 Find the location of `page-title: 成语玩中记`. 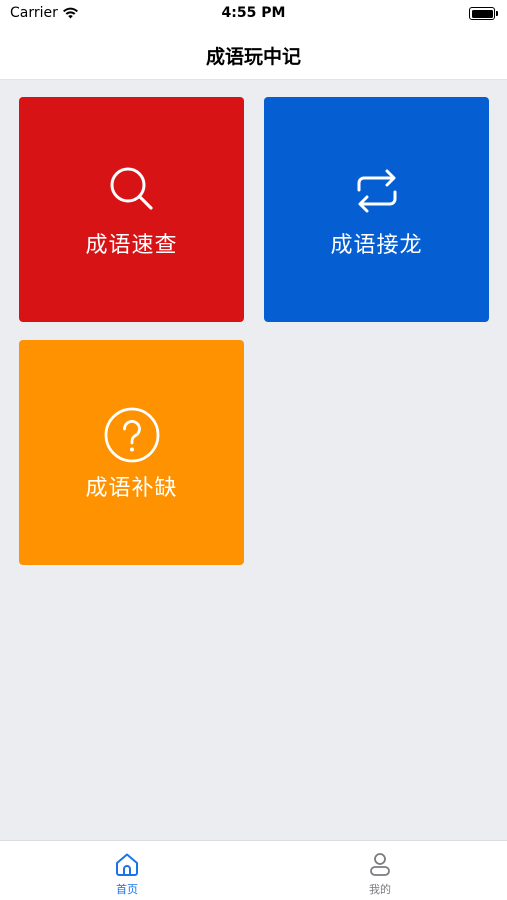

page-title: 成语玩中记 is located at coordinates (253, 57).